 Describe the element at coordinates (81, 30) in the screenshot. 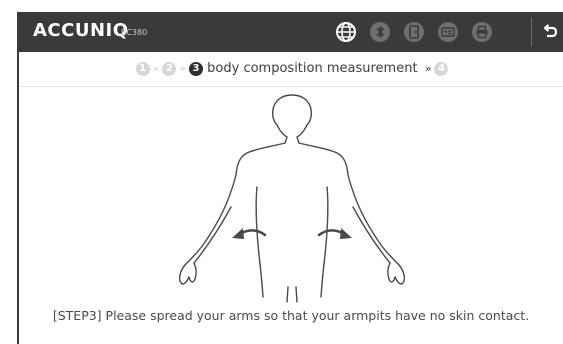

I see `brand-logo: ACCUNIQ` at that location.